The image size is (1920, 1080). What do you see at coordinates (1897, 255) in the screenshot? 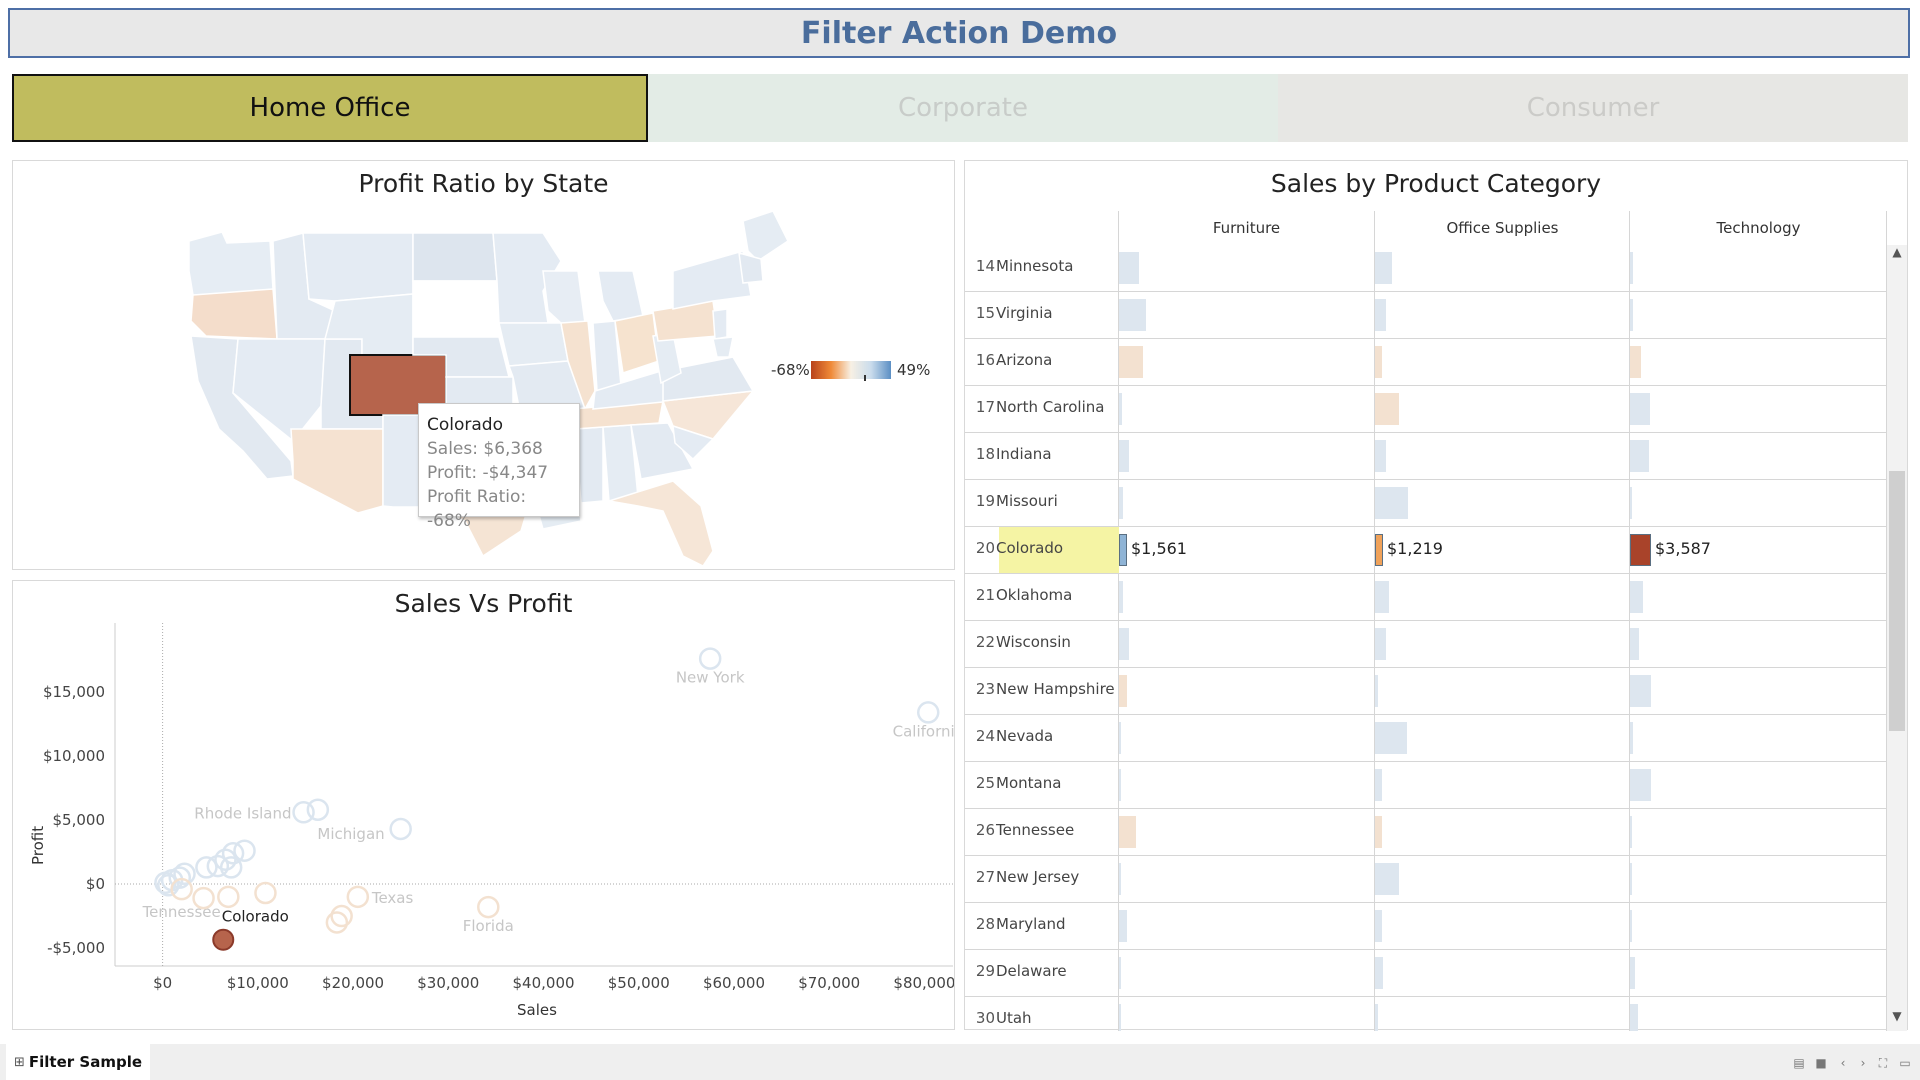
I see `scroll-up-icon: ▲` at bounding box center [1897, 255].